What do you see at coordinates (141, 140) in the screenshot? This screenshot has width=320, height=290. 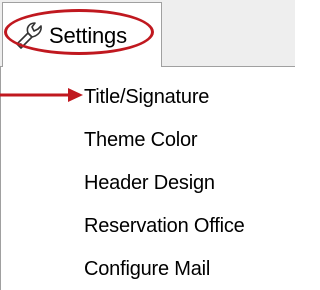 I see `menu-item-theme-color: Theme Color` at bounding box center [141, 140].